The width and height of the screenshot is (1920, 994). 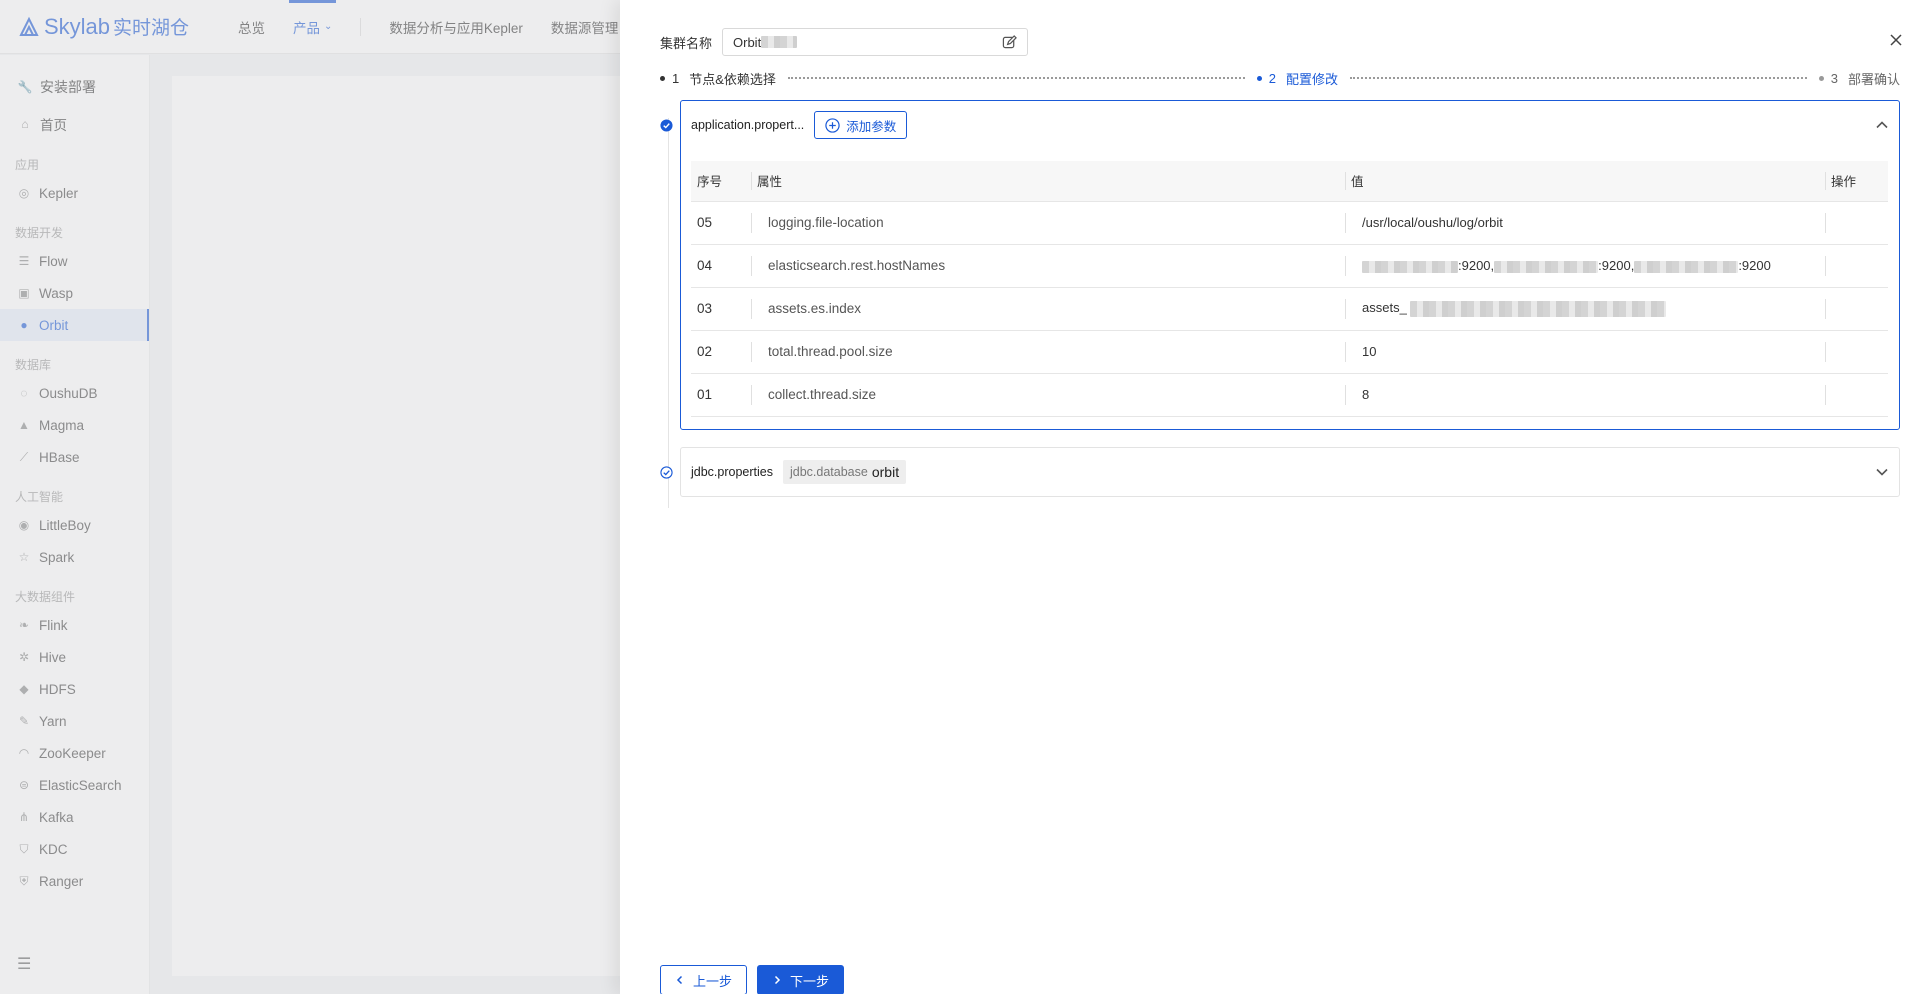 I want to click on cell-seq: 01, so click(x=721, y=394).